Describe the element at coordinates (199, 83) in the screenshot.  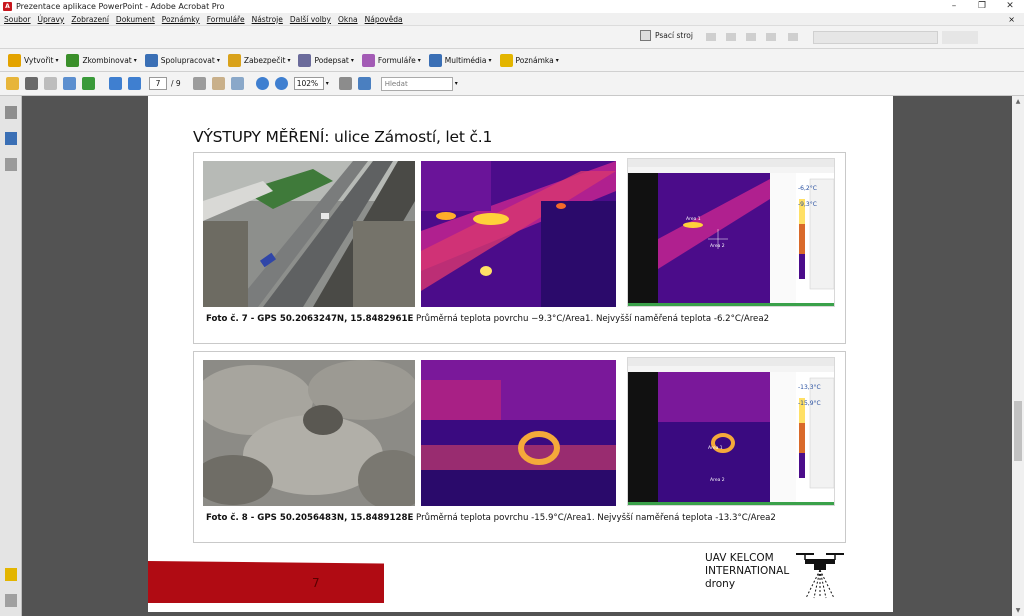
I see `select-cursor-icon` at that location.